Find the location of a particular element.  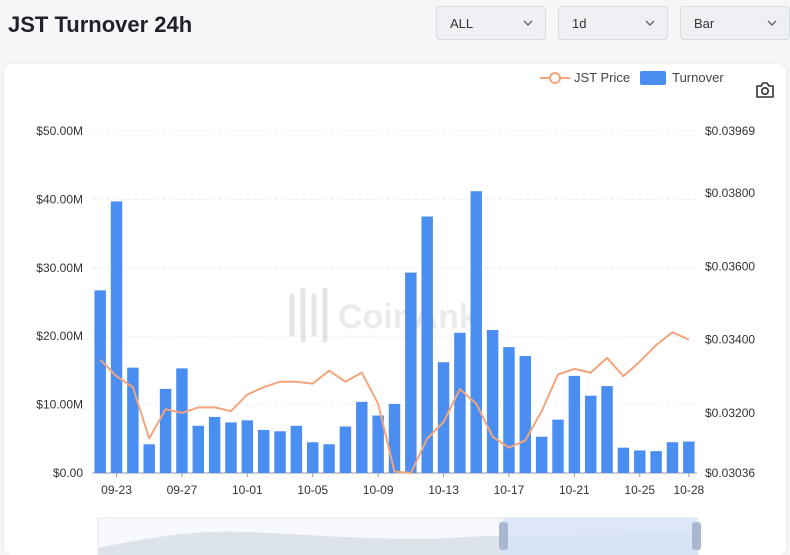

left-axis-tick-label: $30.00M is located at coordinates (59, 268).